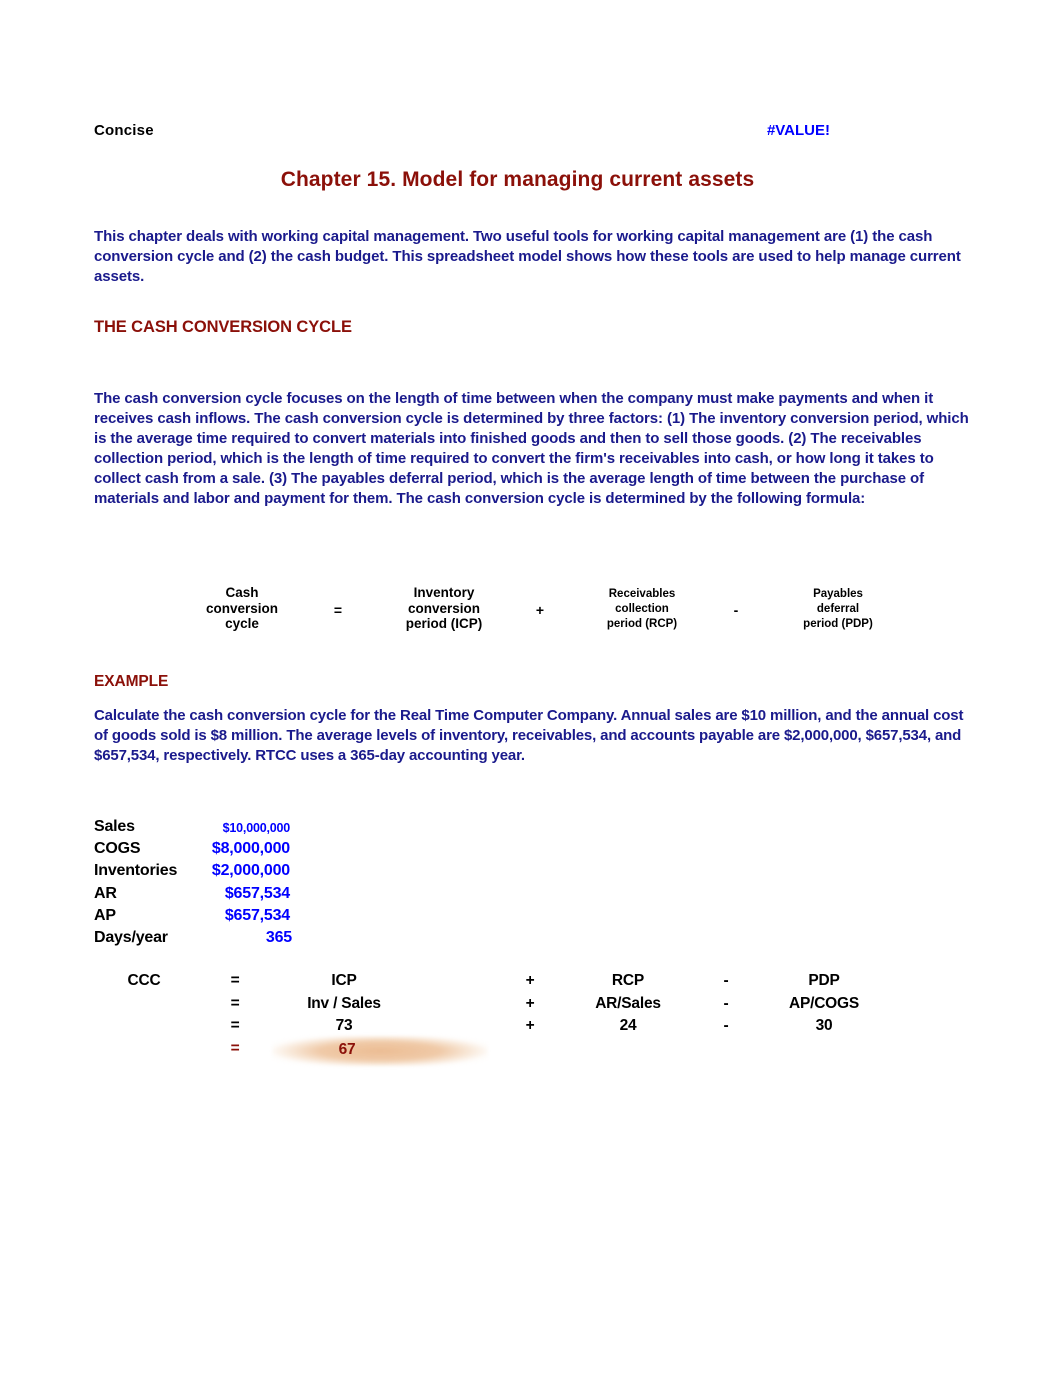 The width and height of the screenshot is (1062, 1377). I want to click on formula-term1-line3: cycle, so click(242, 623).